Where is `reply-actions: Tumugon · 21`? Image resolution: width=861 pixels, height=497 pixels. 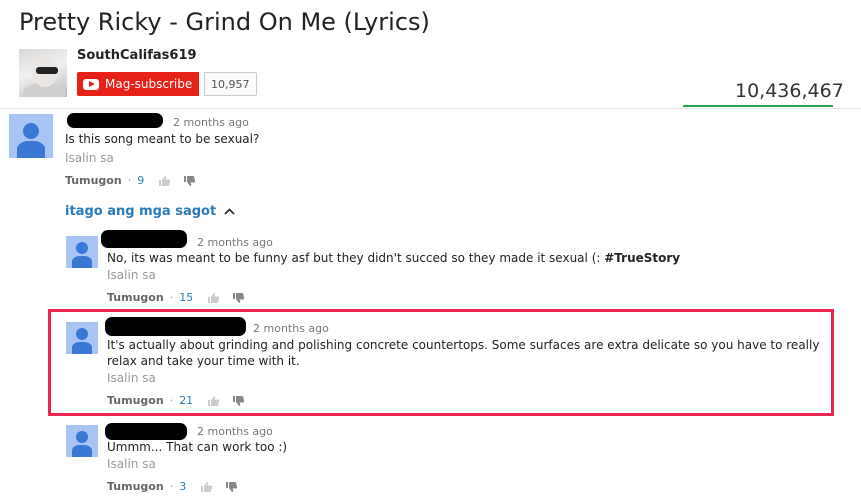 reply-actions: Tumugon · 21 is located at coordinates (182, 400).